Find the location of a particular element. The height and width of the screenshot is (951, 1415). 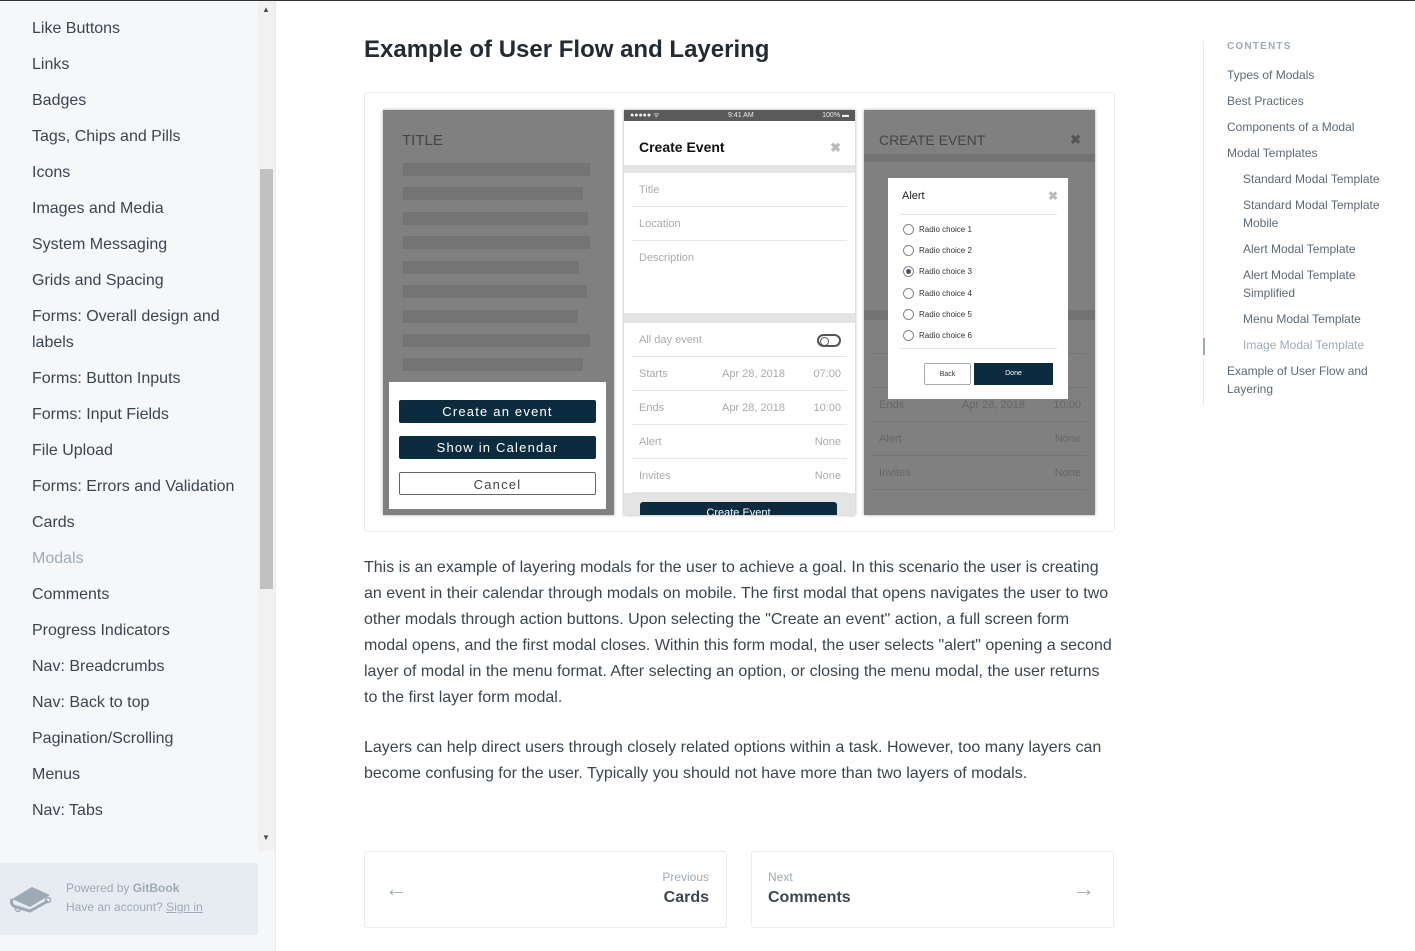

sidebar-item: File Upload is located at coordinates (129, 451).